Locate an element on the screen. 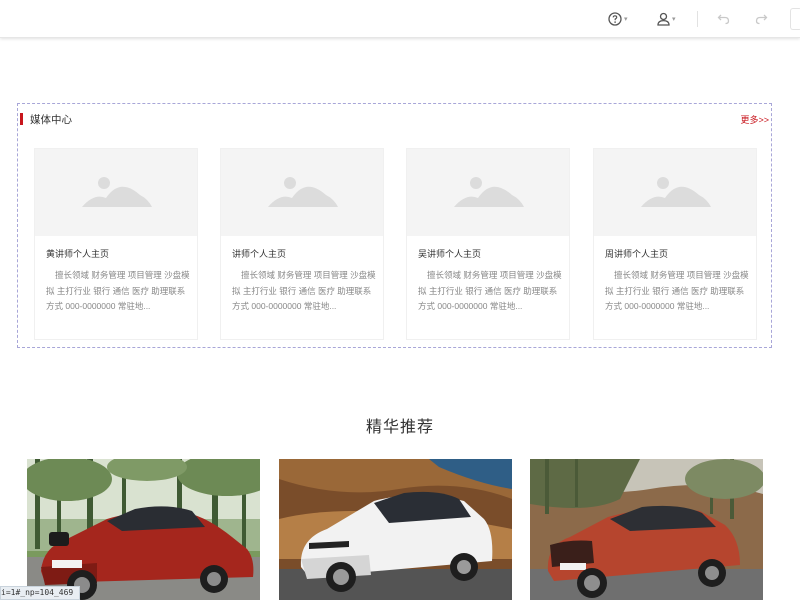 This screenshot has width=800, height=600. featured-photo-red-suv is located at coordinates (646, 529).